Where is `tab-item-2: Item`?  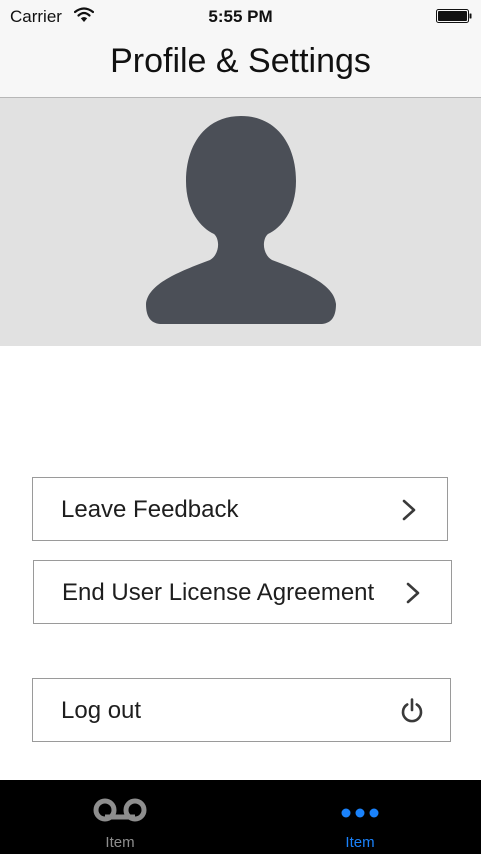 tab-item-2: Item is located at coordinates (360, 817).